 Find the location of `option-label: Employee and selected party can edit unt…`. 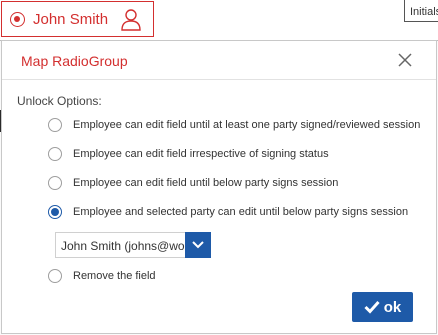

option-label: Employee and selected party can edit unt… is located at coordinates (241, 212).